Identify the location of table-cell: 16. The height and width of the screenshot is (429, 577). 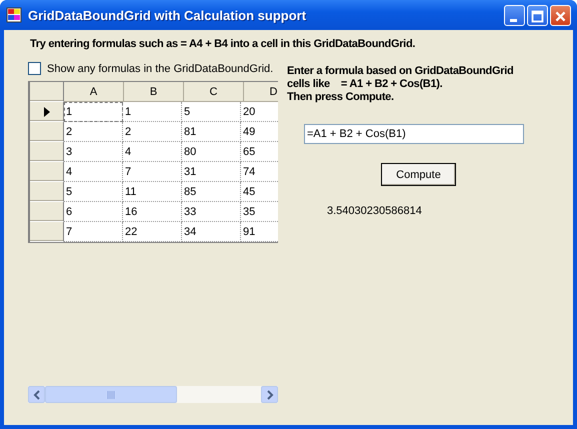
(152, 212).